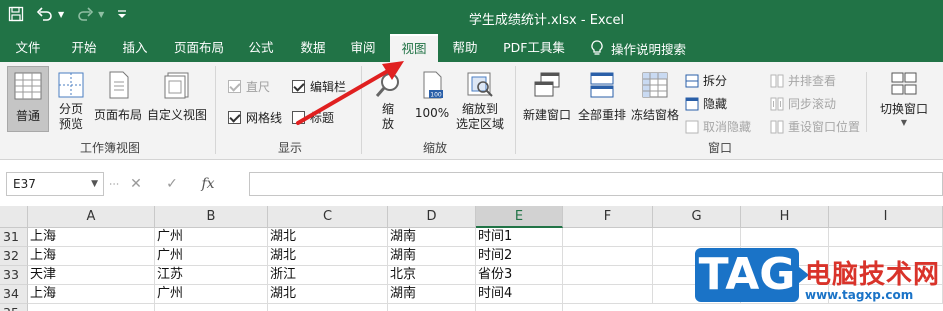  What do you see at coordinates (261, 48) in the screenshot?
I see `tab-formulas: 公式` at bounding box center [261, 48].